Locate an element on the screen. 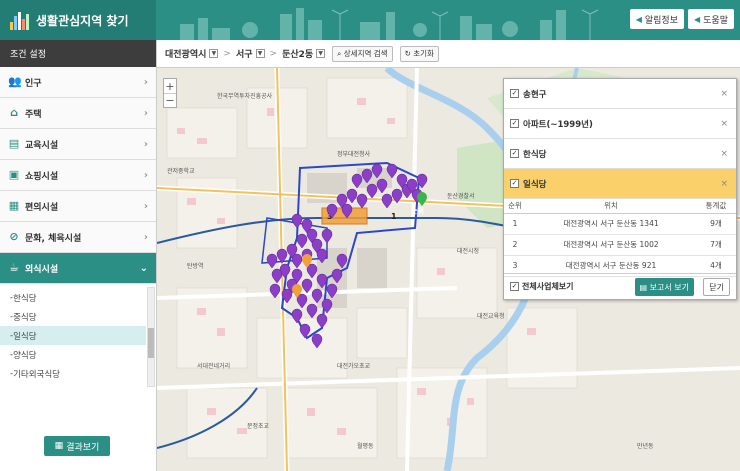 This screenshot has height=471, width=740. report-icon: ▤ is located at coordinates (643, 287).